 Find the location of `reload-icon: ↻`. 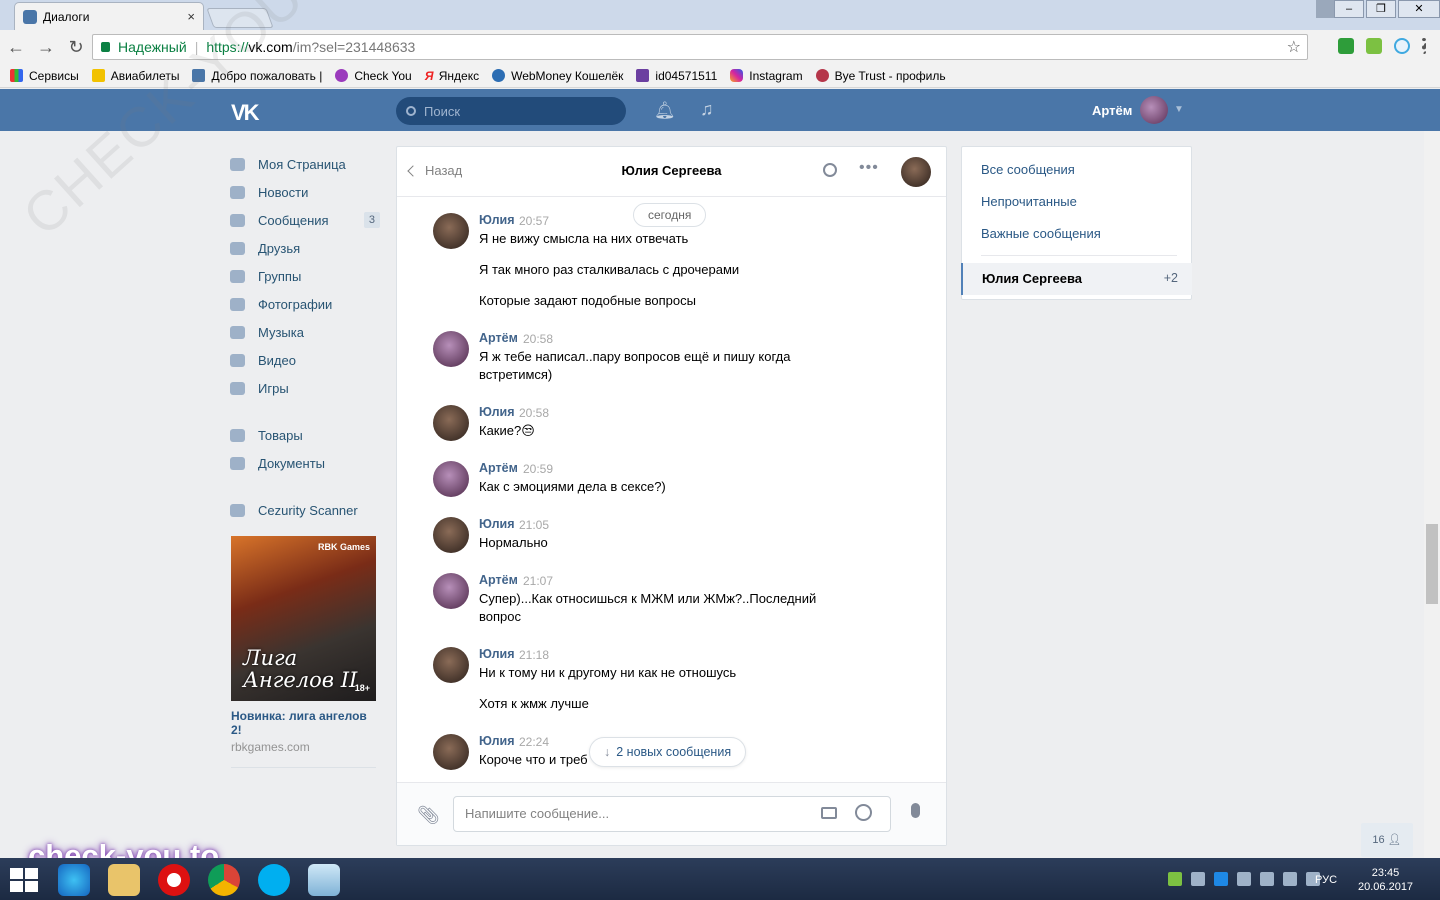

reload-icon: ↻ is located at coordinates (76, 47).